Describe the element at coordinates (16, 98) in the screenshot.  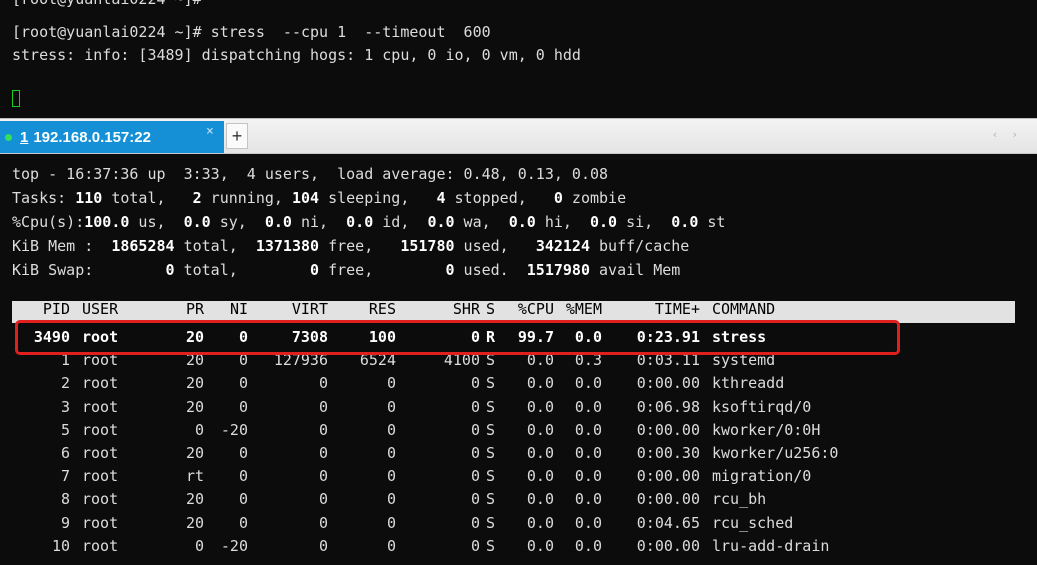
I see `terminal-cursor` at that location.